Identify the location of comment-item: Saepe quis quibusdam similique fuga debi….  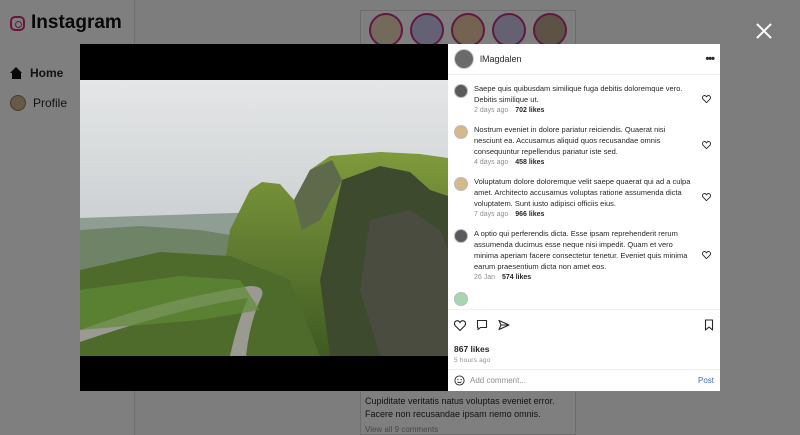
(584, 99).